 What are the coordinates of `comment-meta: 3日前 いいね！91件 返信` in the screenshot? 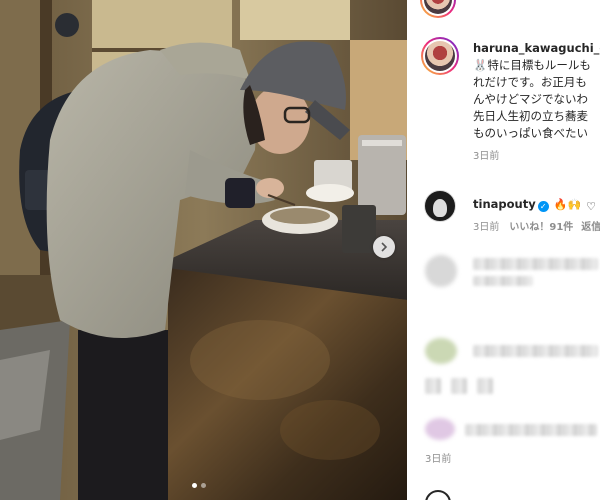 It's located at (536, 225).